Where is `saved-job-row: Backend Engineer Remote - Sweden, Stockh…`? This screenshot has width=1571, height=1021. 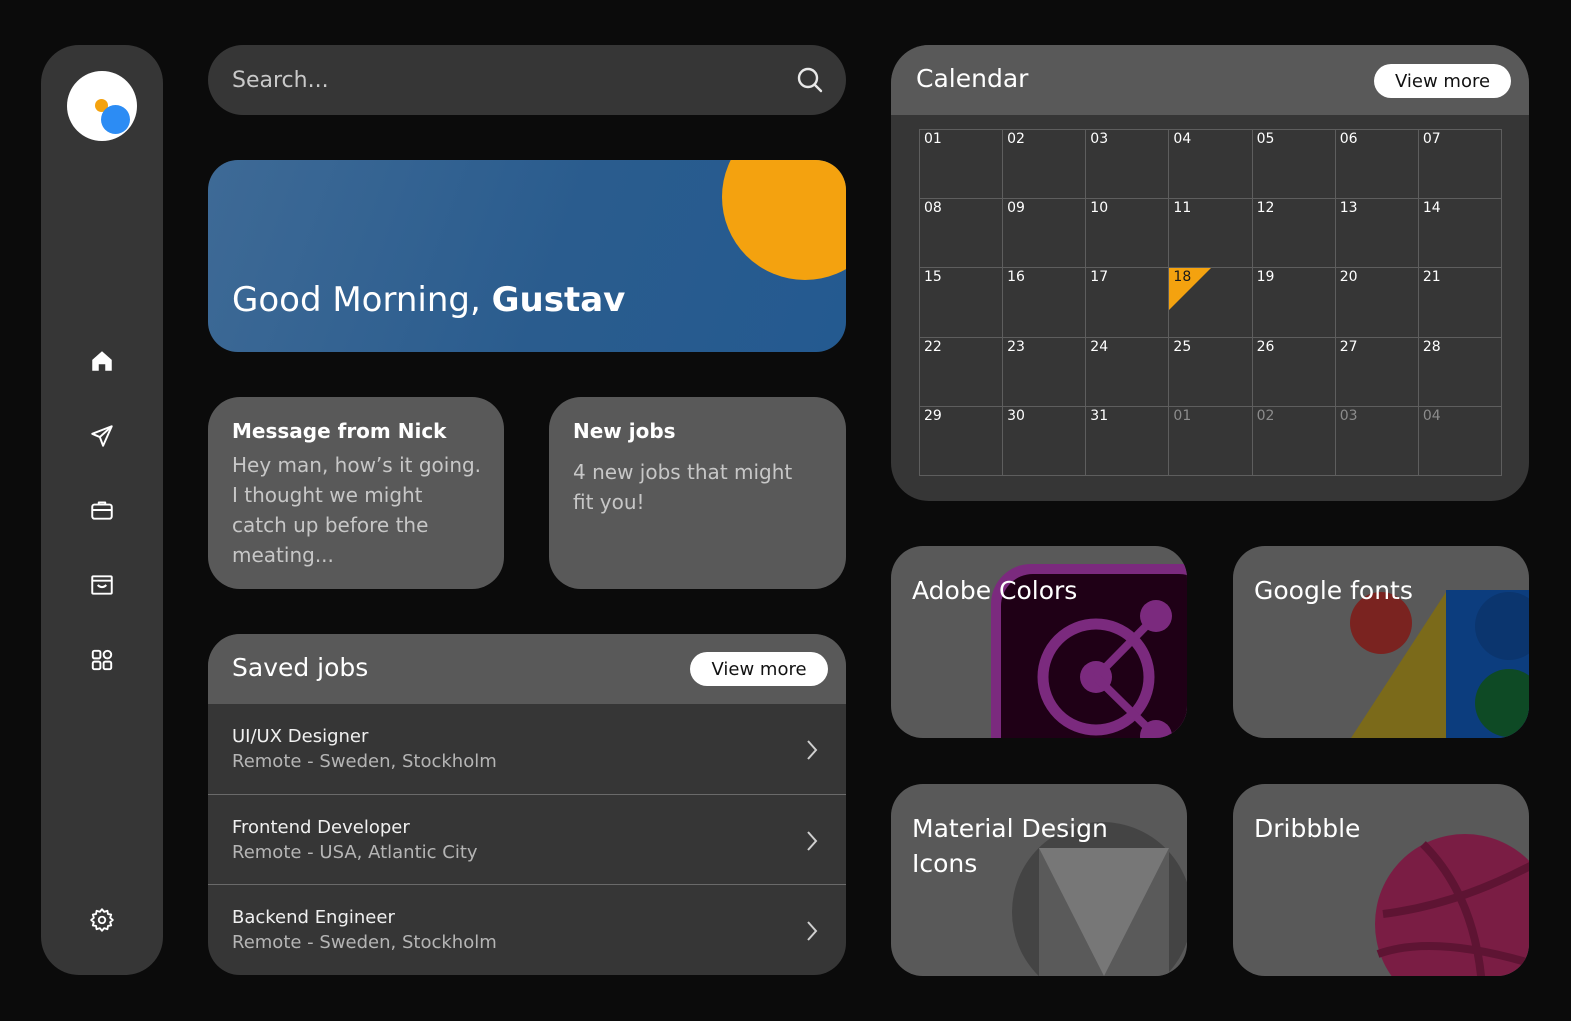
saved-job-row: Backend Engineer Remote - Sweden, Stockh… is located at coordinates (527, 929).